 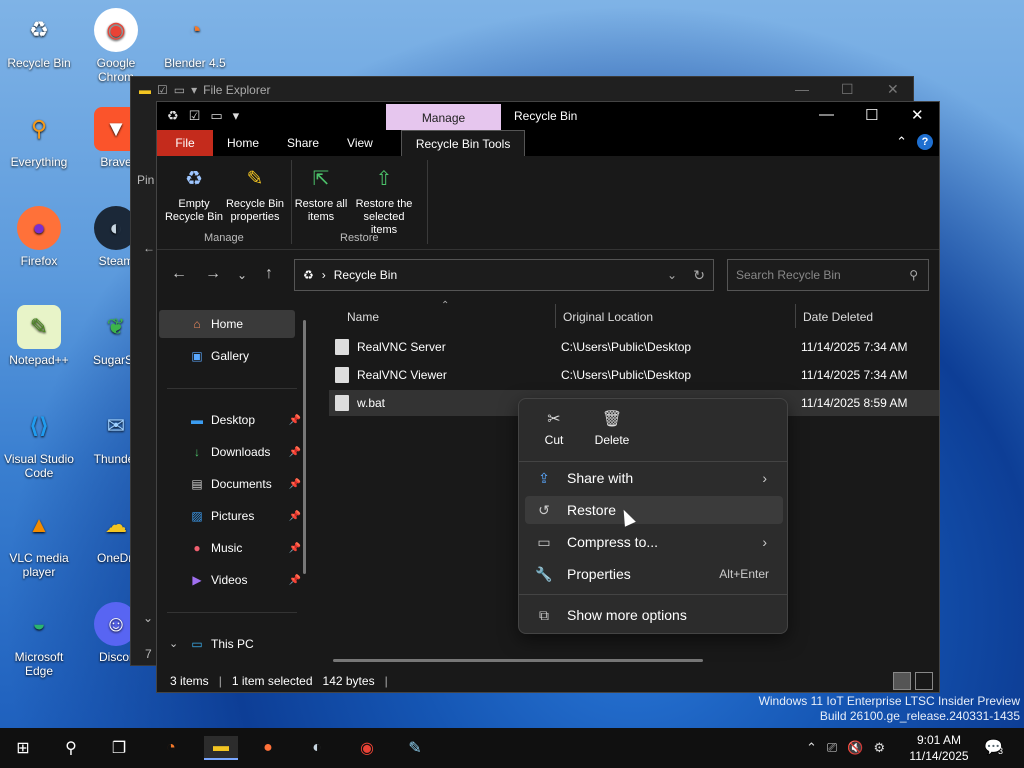 What do you see at coordinates (213, 274) in the screenshot?
I see `forward-arrow-icon: →` at bounding box center [213, 274].